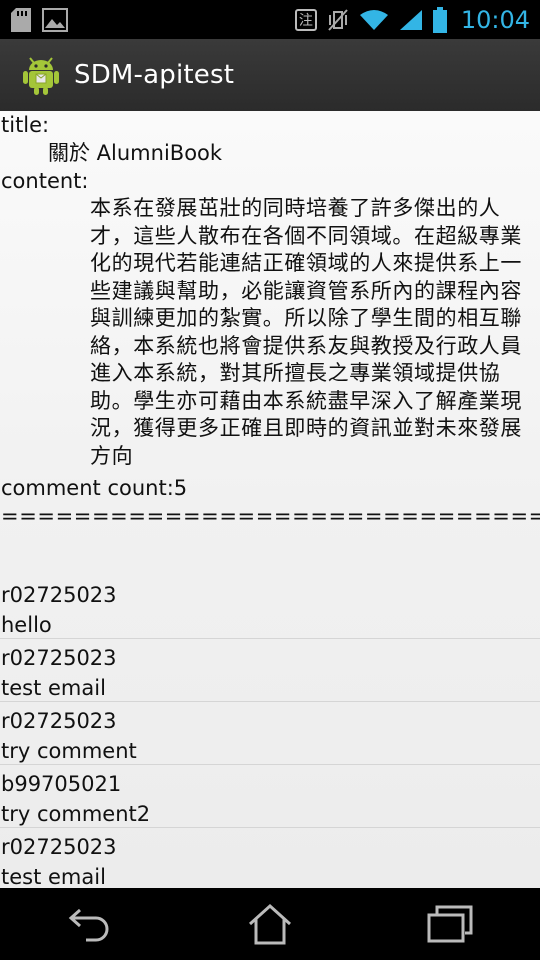 This screenshot has width=540, height=960. I want to click on signal-icon, so click(411, 20).